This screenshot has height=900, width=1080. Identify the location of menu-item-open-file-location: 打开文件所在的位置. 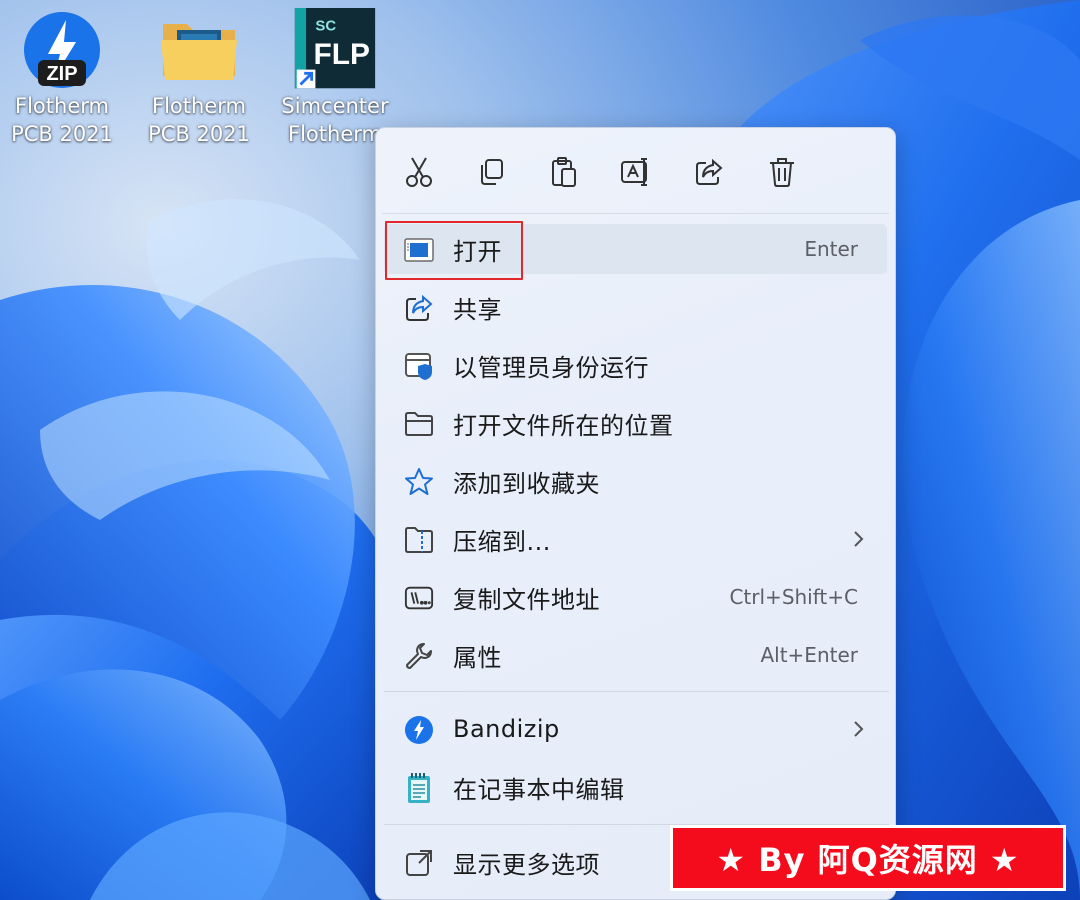
(635, 423).